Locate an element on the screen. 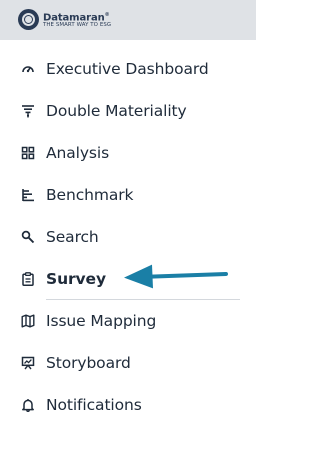 The height and width of the screenshot is (460, 320). sidebar-item-notifications: Notifications is located at coordinates (128, 405).